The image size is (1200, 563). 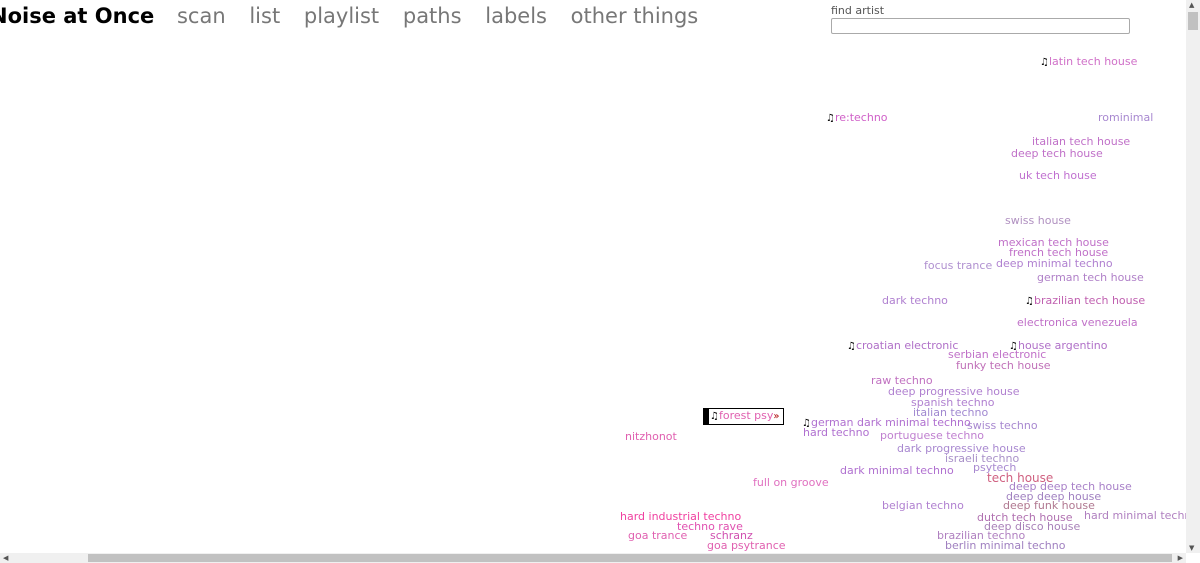 I want to click on genre-berlin-minimal-techno: berlin minimal techno, so click(x=1005, y=546).